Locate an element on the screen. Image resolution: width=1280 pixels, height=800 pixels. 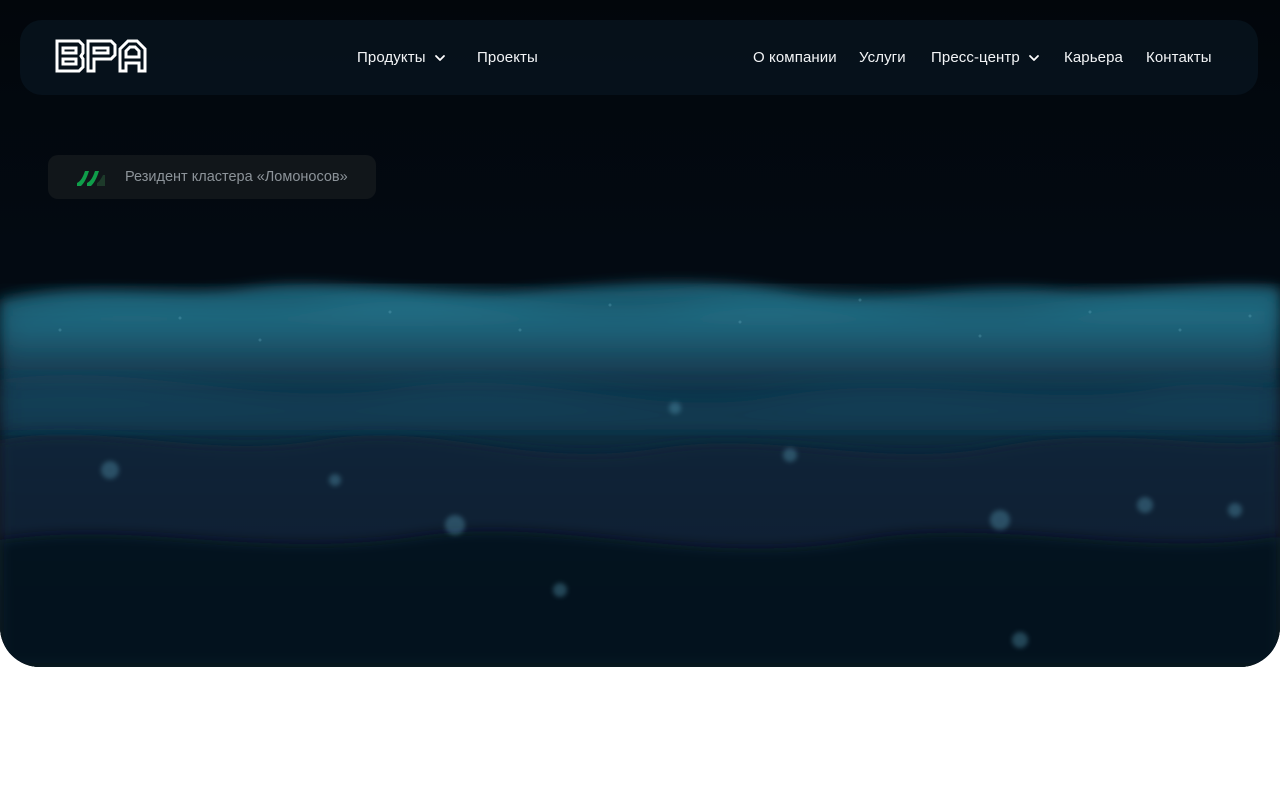
badge-text: Резидент кластера «Ломоносов» is located at coordinates (236, 177).